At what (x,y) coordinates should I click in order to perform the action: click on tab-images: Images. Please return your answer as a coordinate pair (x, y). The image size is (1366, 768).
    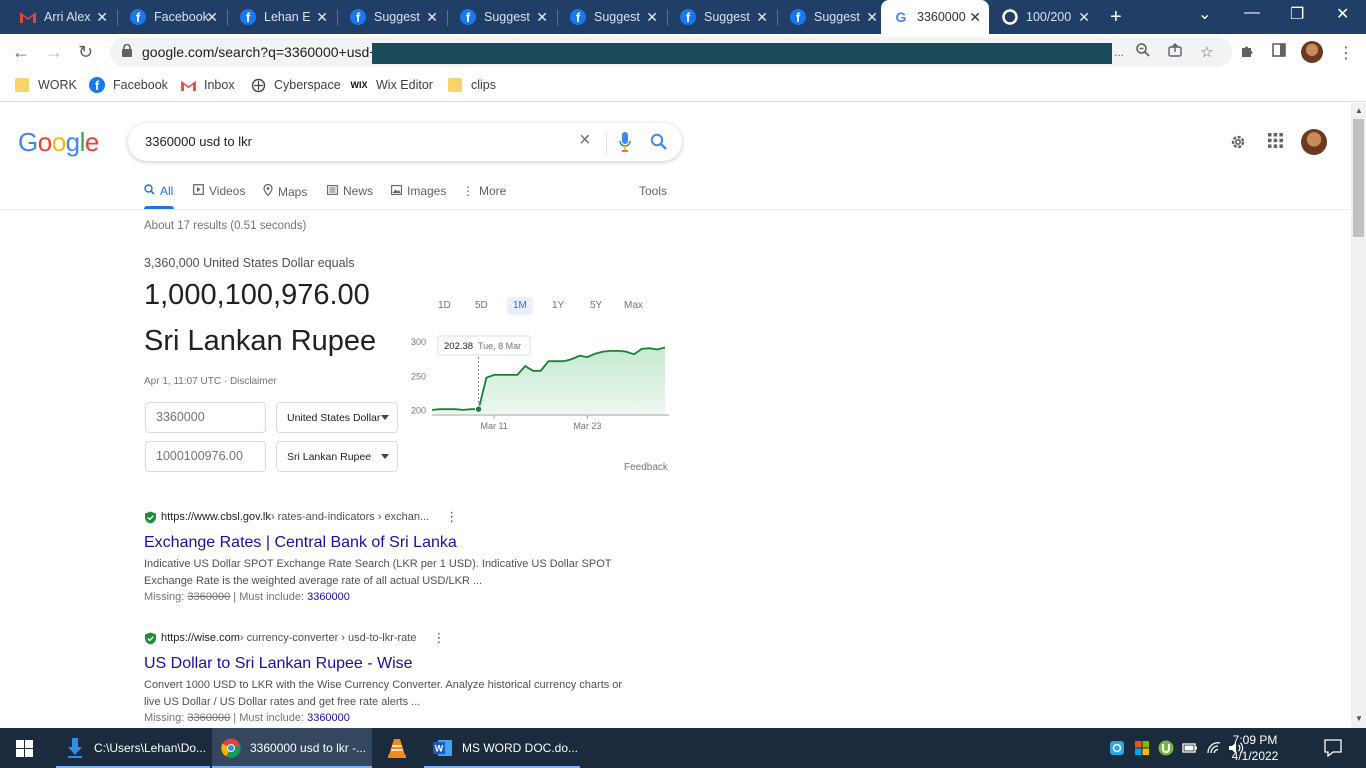
    Looking at the image, I should click on (418, 191).